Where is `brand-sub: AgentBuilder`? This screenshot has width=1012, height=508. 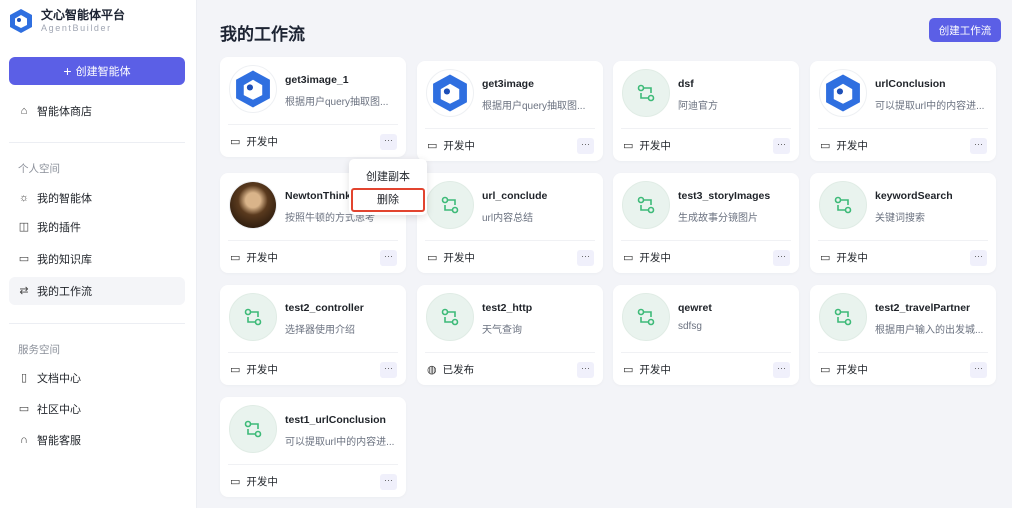
brand-sub: AgentBuilder is located at coordinates (76, 28).